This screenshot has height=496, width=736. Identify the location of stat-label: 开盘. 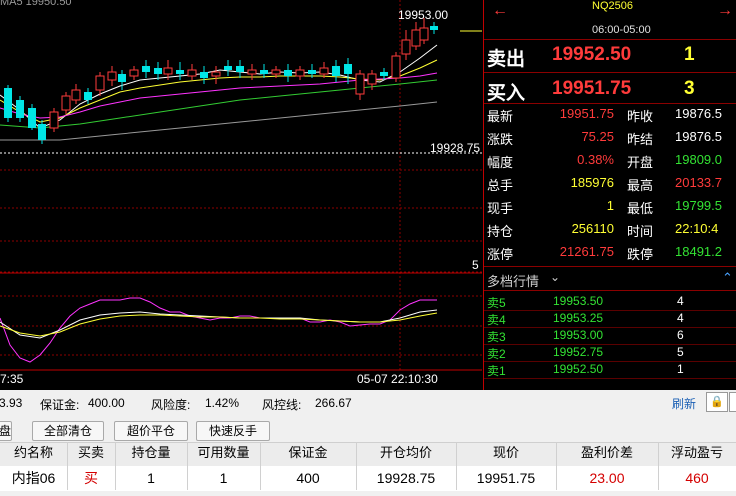
(640, 162).